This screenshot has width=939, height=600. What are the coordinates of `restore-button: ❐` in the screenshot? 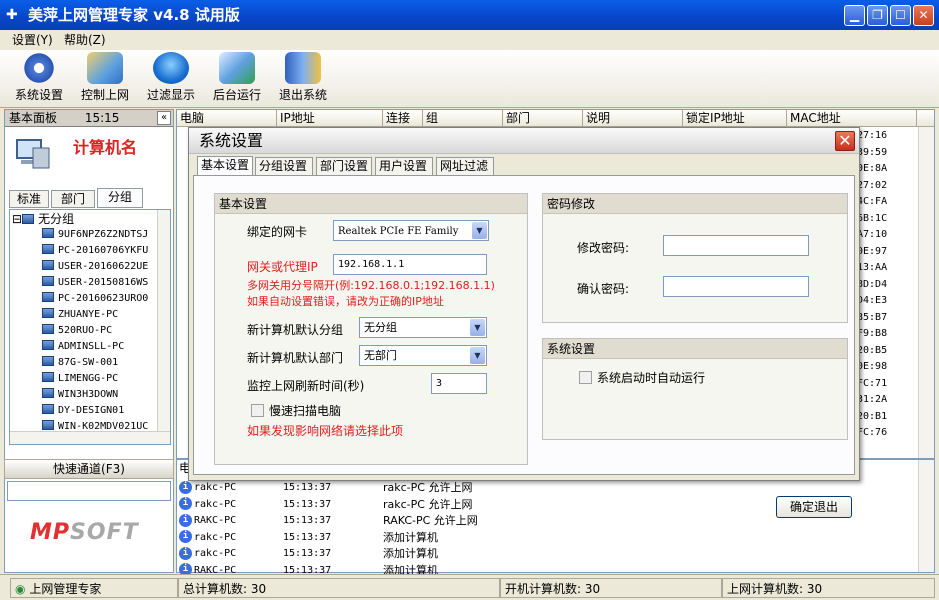 It's located at (877, 15).